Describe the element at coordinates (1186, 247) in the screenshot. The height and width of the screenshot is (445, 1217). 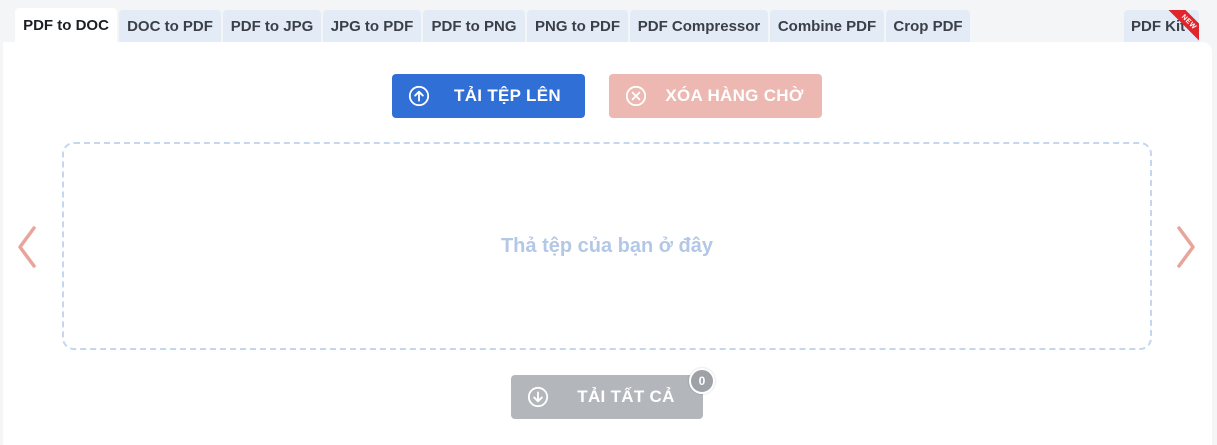
I see `chevron-right-icon` at that location.